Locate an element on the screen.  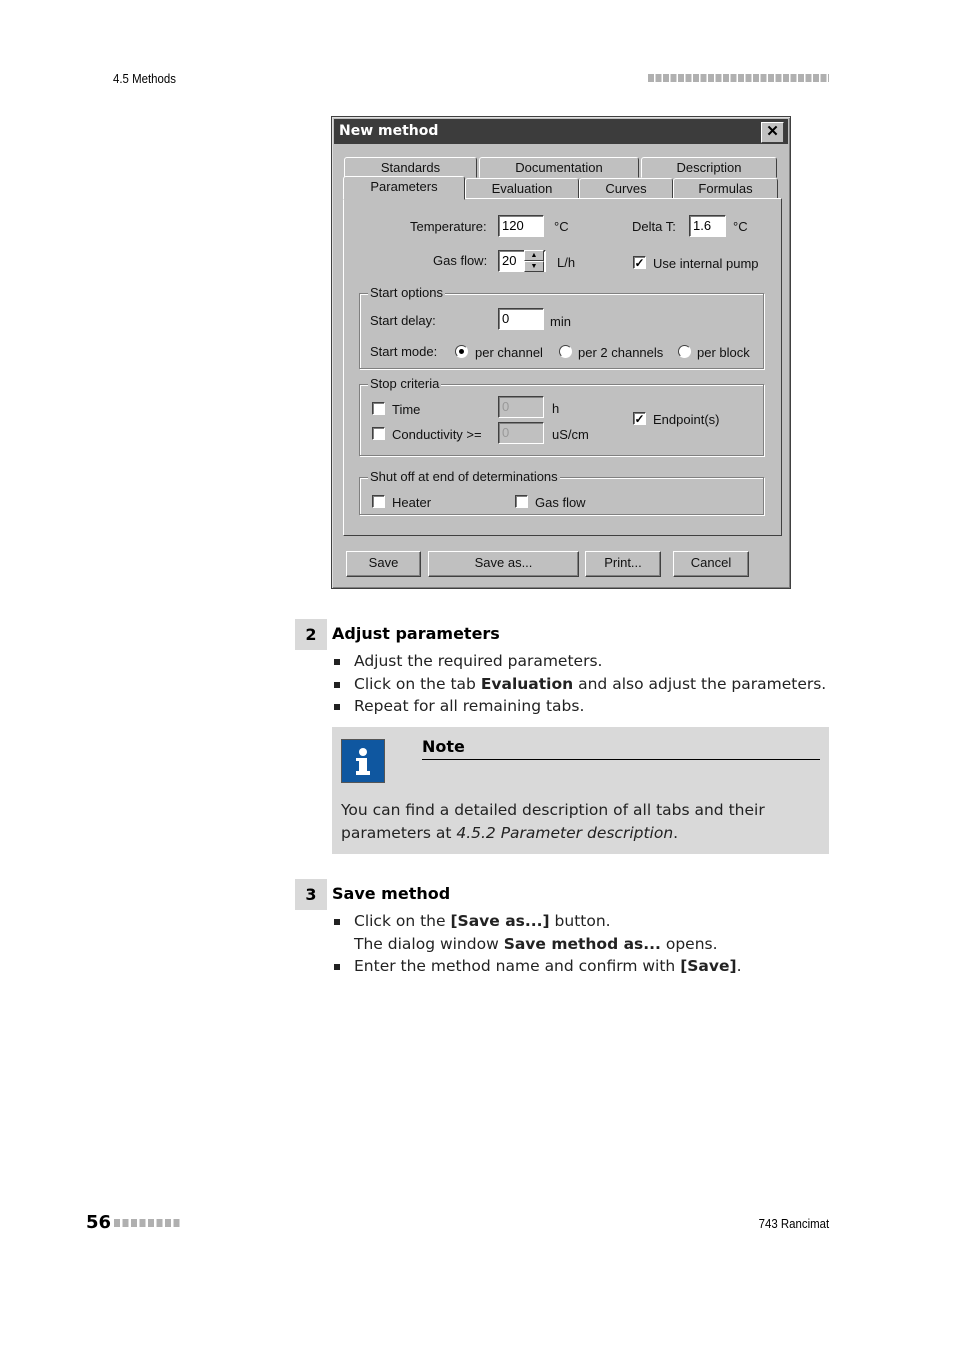
endpoints-checkbox: ✓ is located at coordinates (639, 418).